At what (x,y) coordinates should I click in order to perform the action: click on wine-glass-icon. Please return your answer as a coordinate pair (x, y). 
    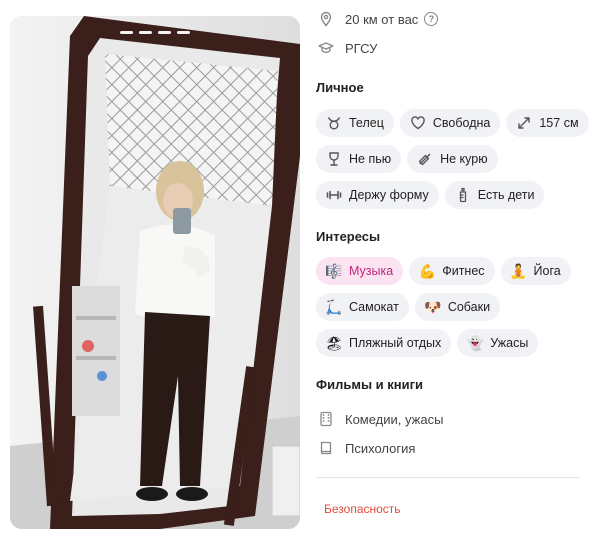
    Looking at the image, I should click on (334, 159).